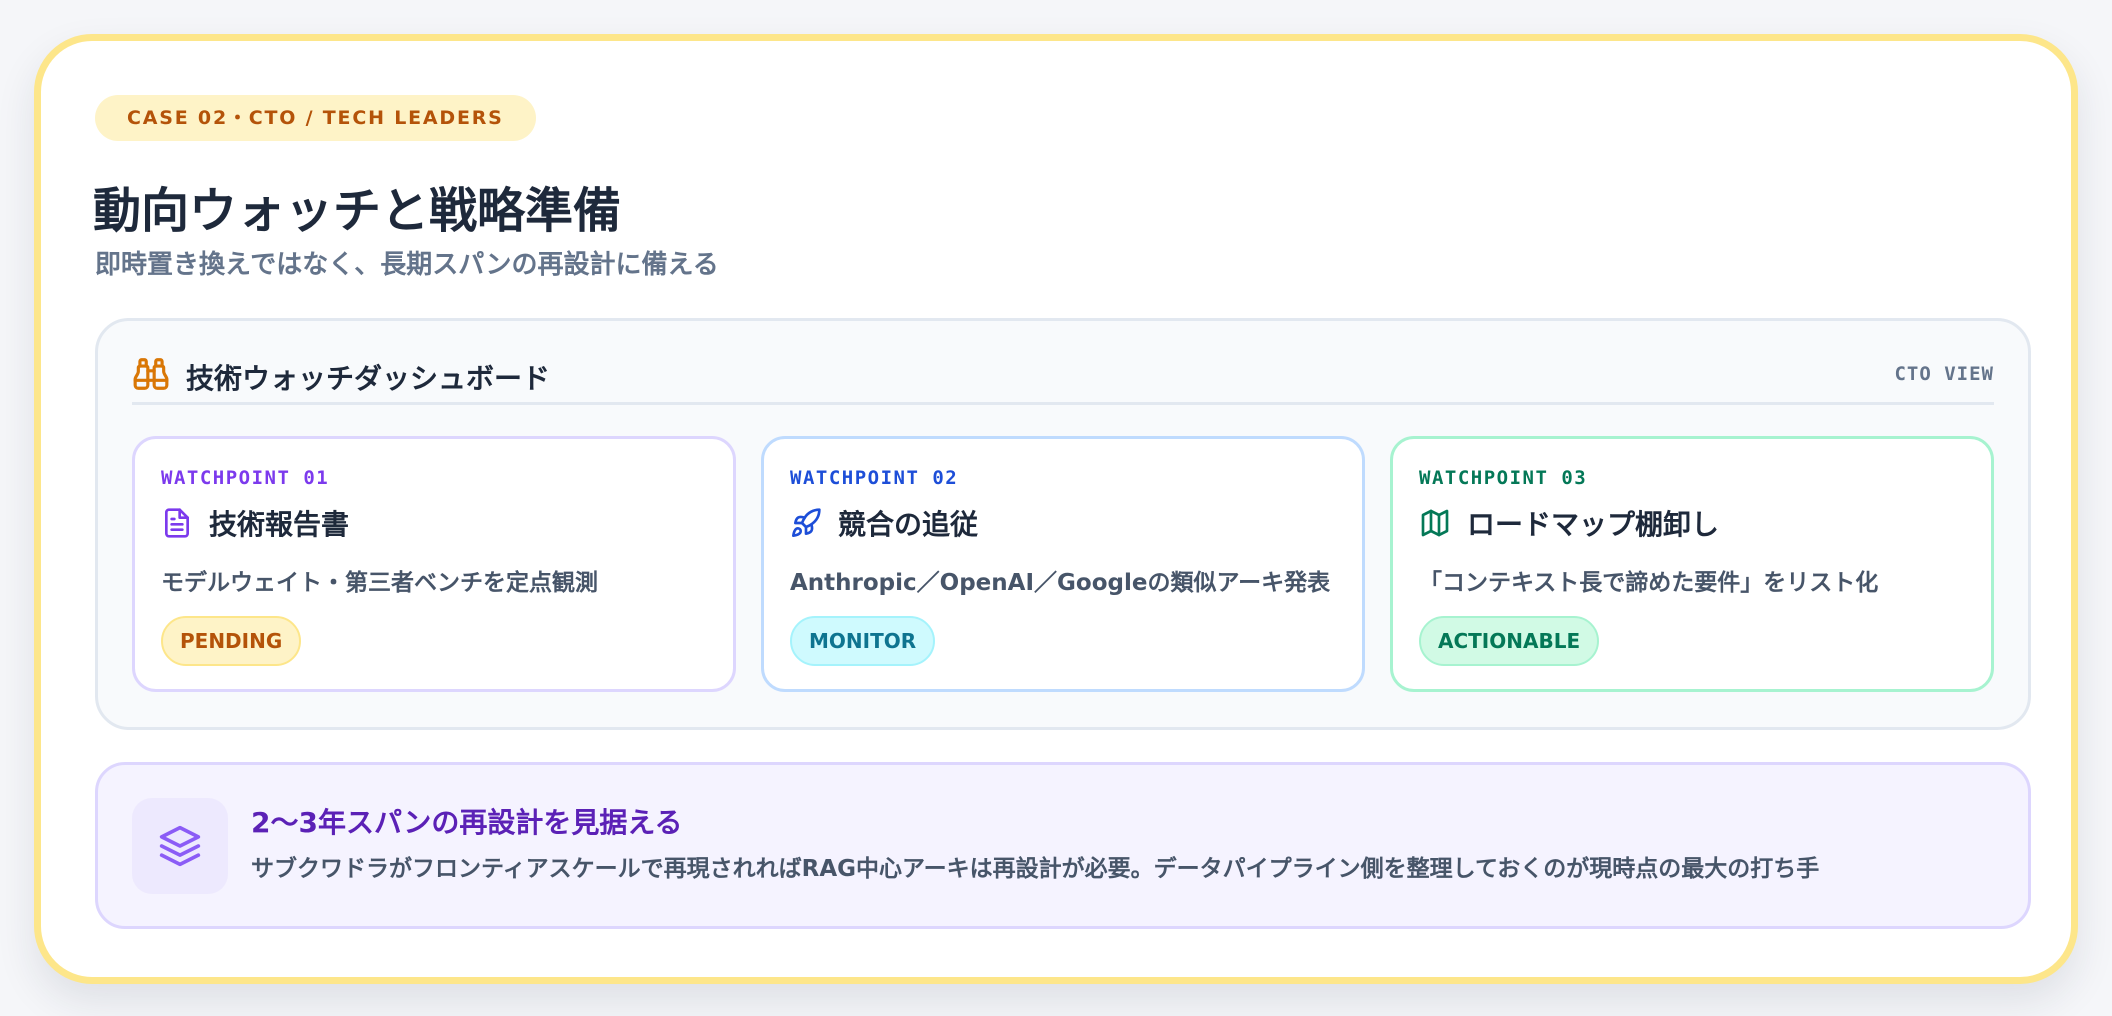 The image size is (2112, 1016). Describe the element at coordinates (1944, 374) in the screenshot. I see `dashboard-view-label: CTO VIEW` at that location.